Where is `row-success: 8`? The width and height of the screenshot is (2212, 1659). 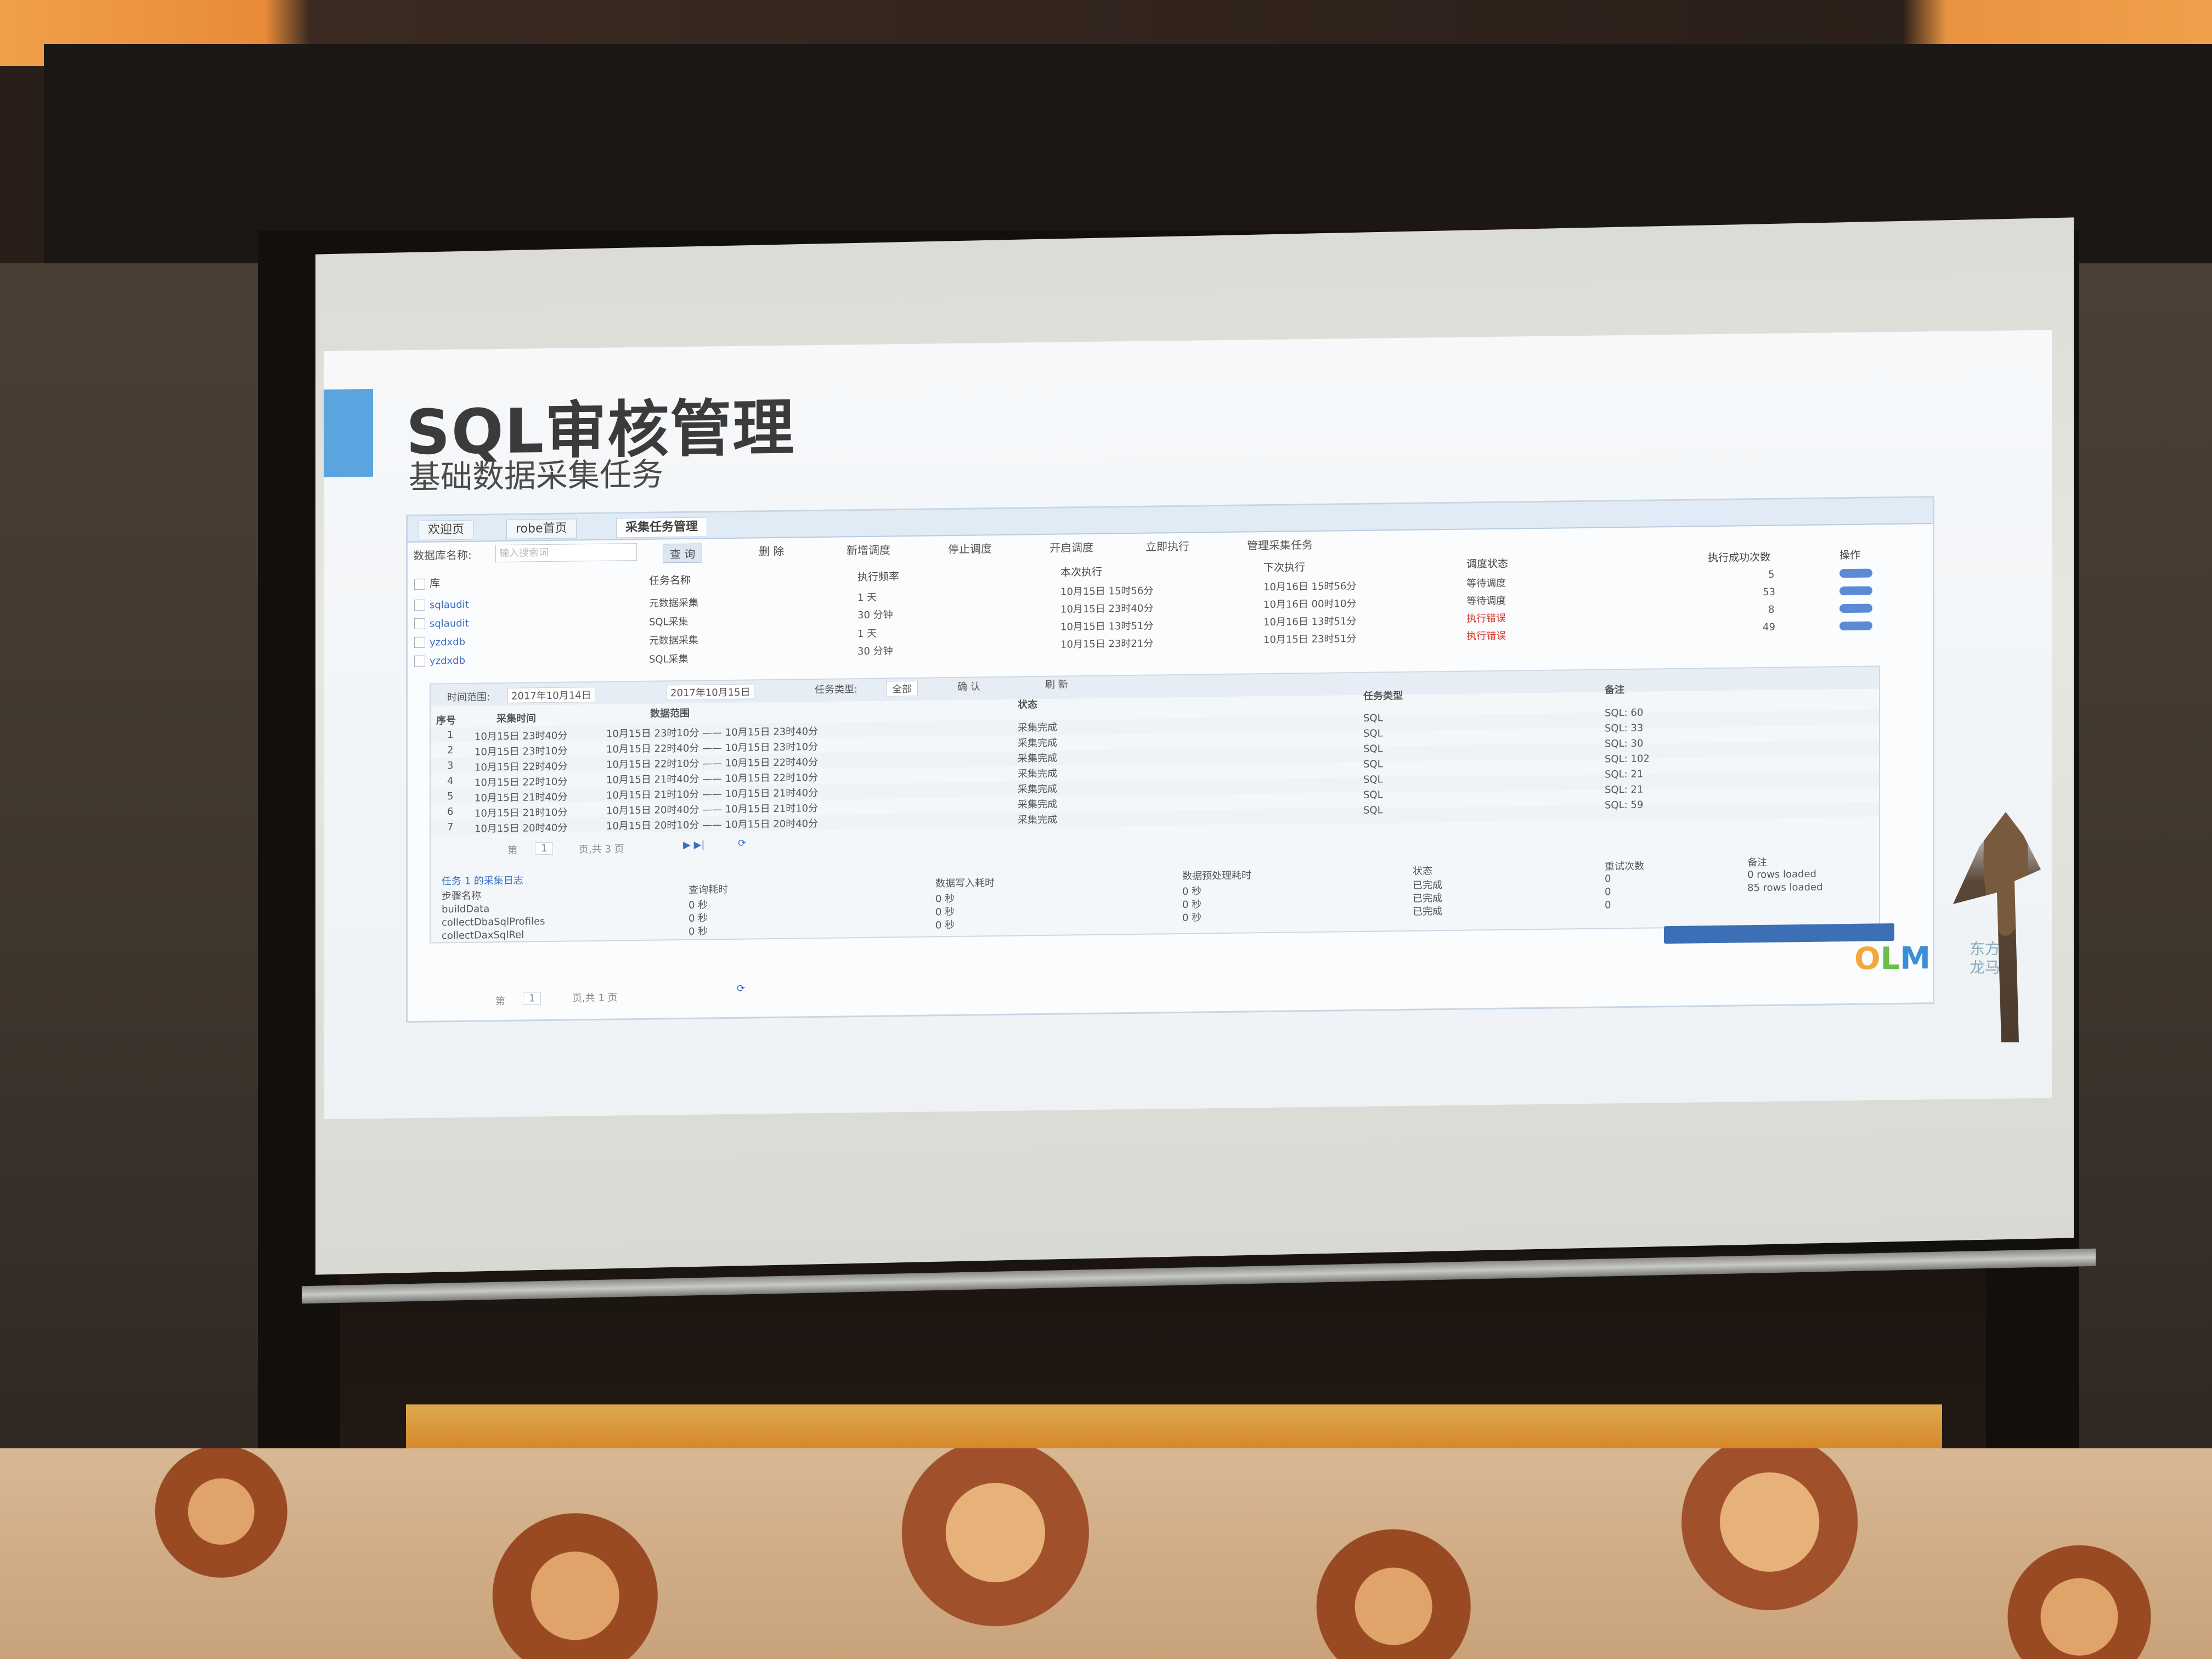 row-success: 8 is located at coordinates (1771, 610).